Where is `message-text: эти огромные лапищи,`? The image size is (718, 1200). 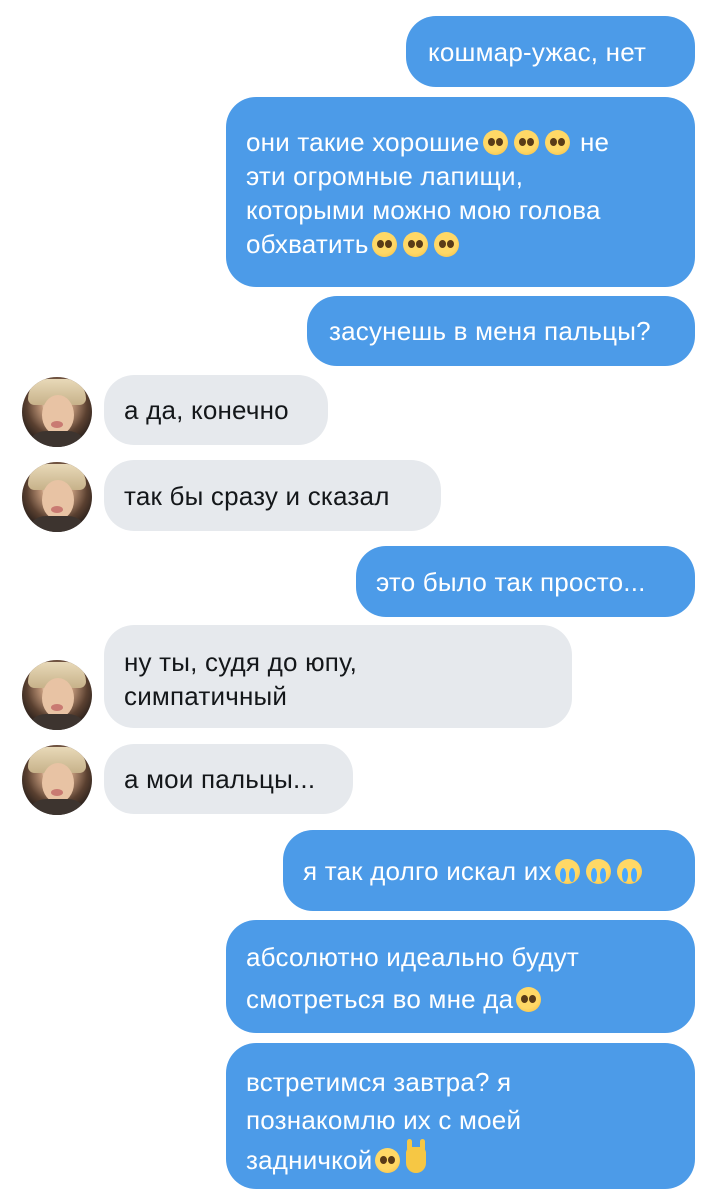 message-text: эти огромные лапищи, is located at coordinates (385, 176).